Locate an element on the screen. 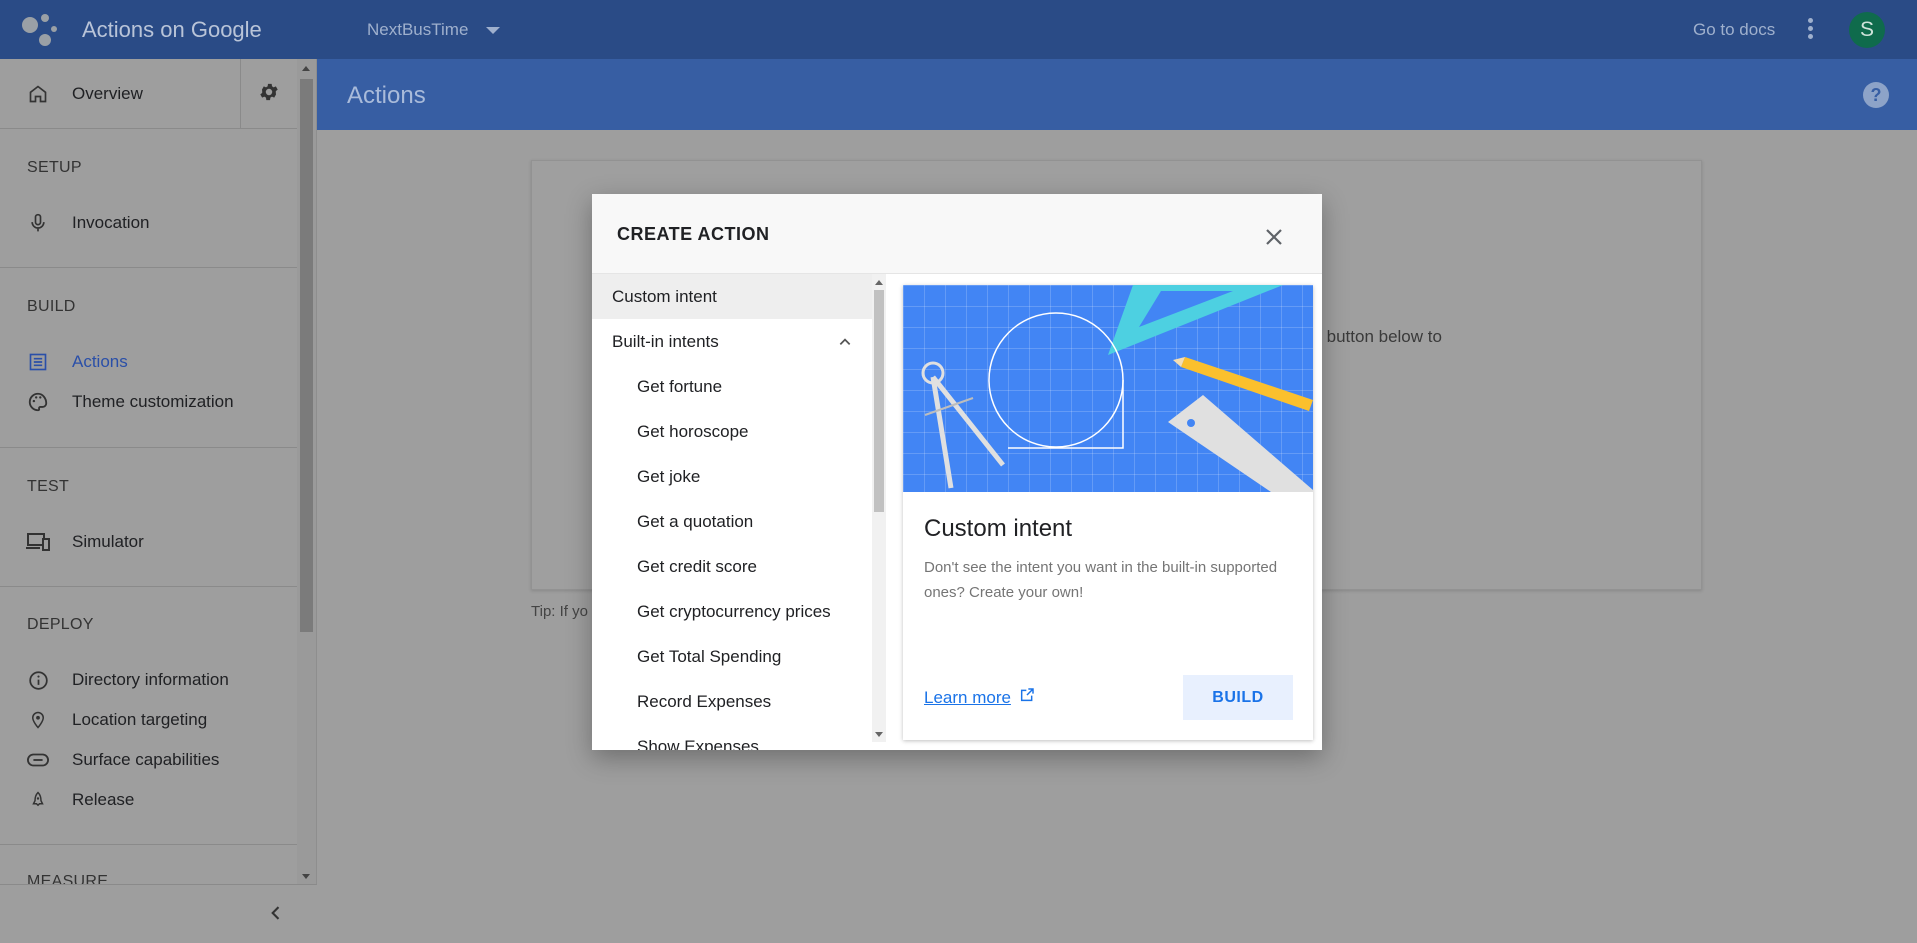 The image size is (1917, 943). toggle-icon is located at coordinates (38, 760).